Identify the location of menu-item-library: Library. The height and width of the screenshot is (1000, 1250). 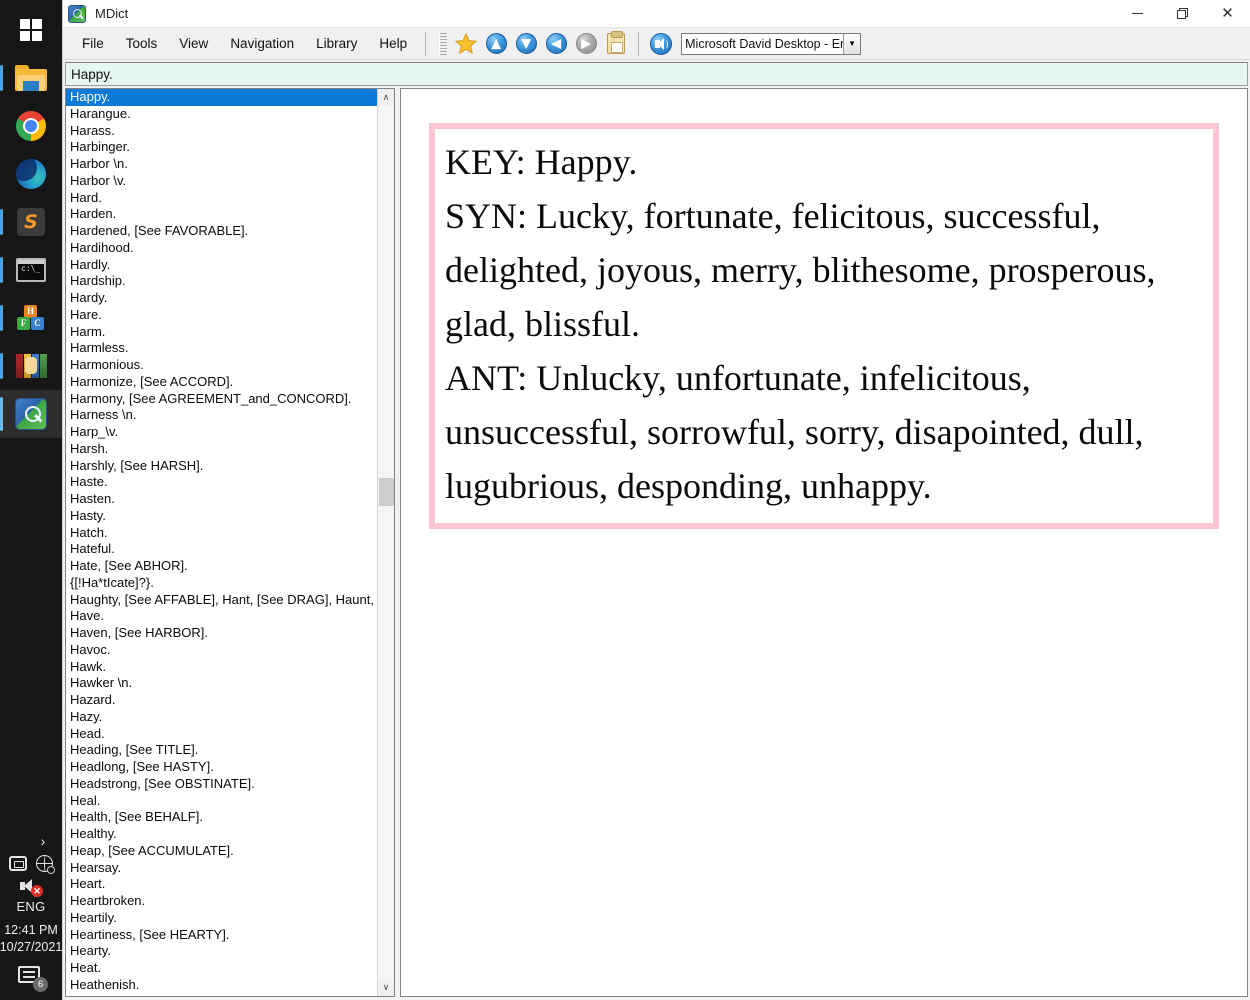
(336, 44).